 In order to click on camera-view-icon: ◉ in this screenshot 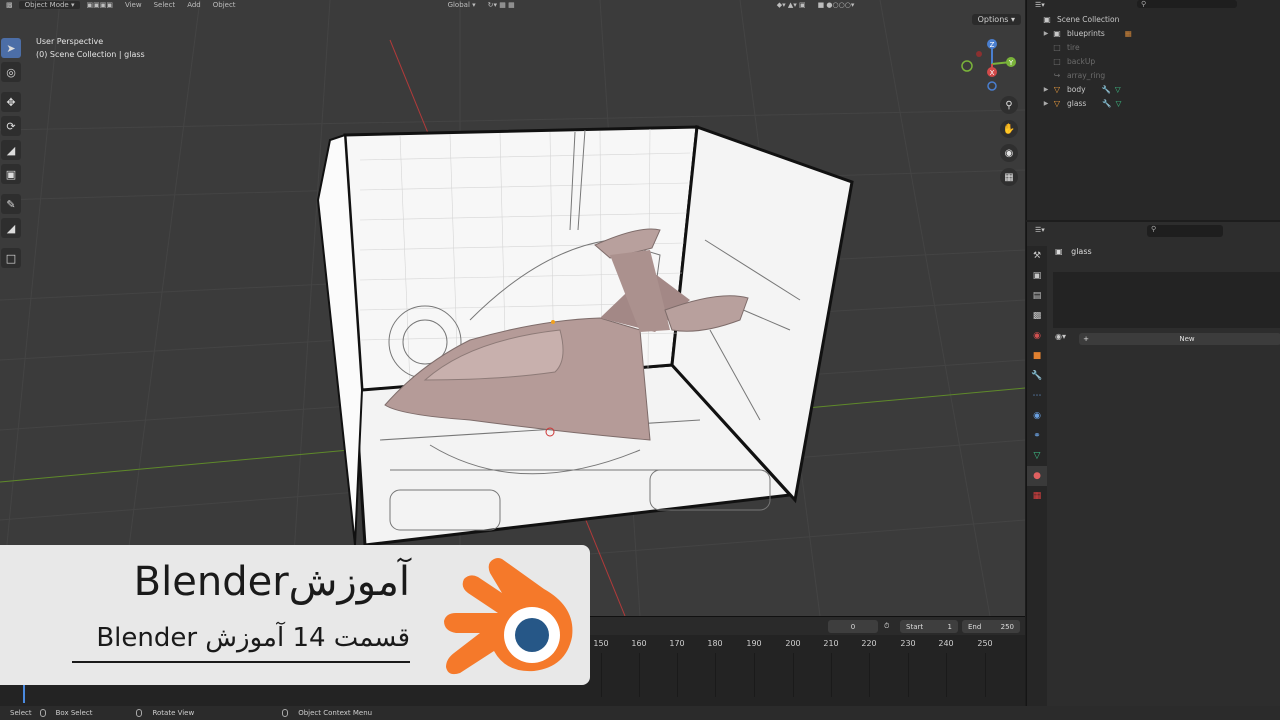, I will do `click(1009, 153)`.